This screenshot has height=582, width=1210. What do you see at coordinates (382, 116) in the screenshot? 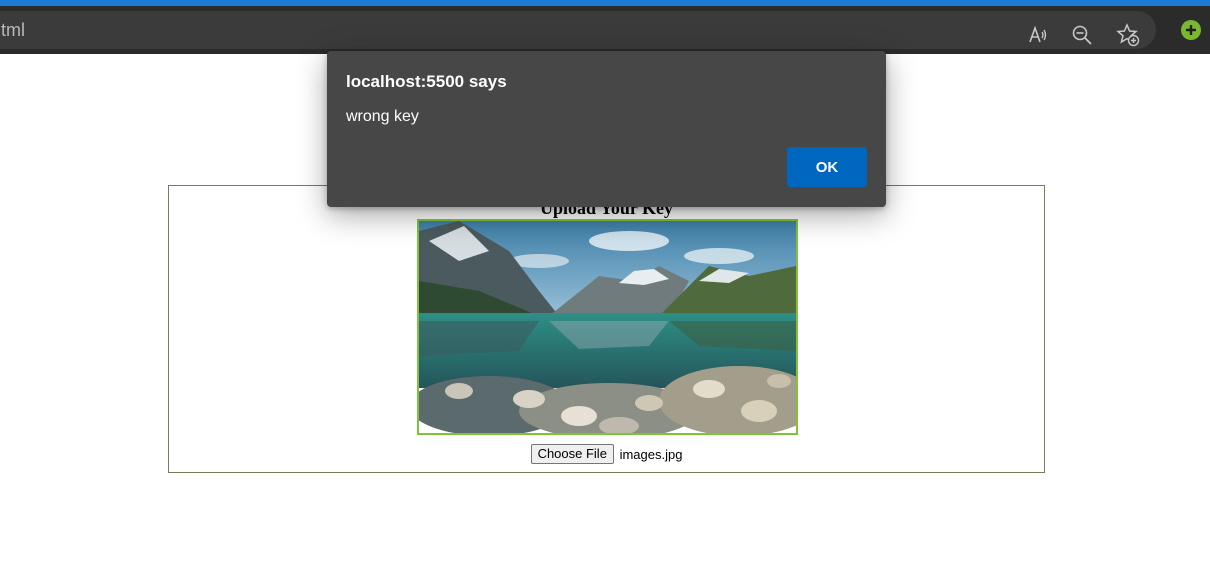
I see `dialog-message: wrong key` at bounding box center [382, 116].